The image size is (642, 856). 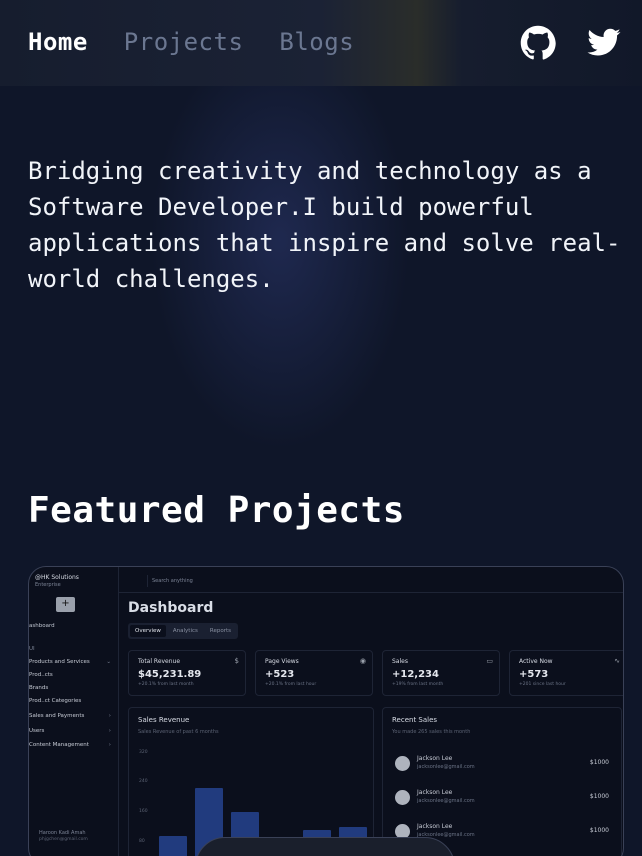 I want to click on stat-sub: +20.1% from last month, so click(x=166, y=684).